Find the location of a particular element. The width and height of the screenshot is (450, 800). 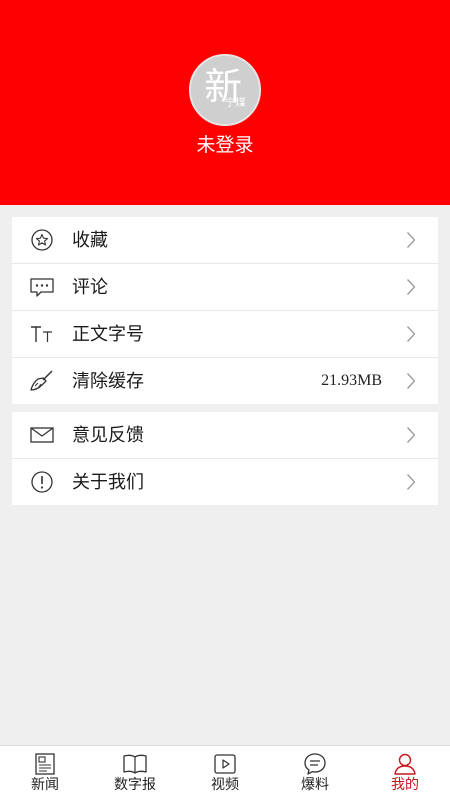

tab-mine: 我的 is located at coordinates (405, 773).